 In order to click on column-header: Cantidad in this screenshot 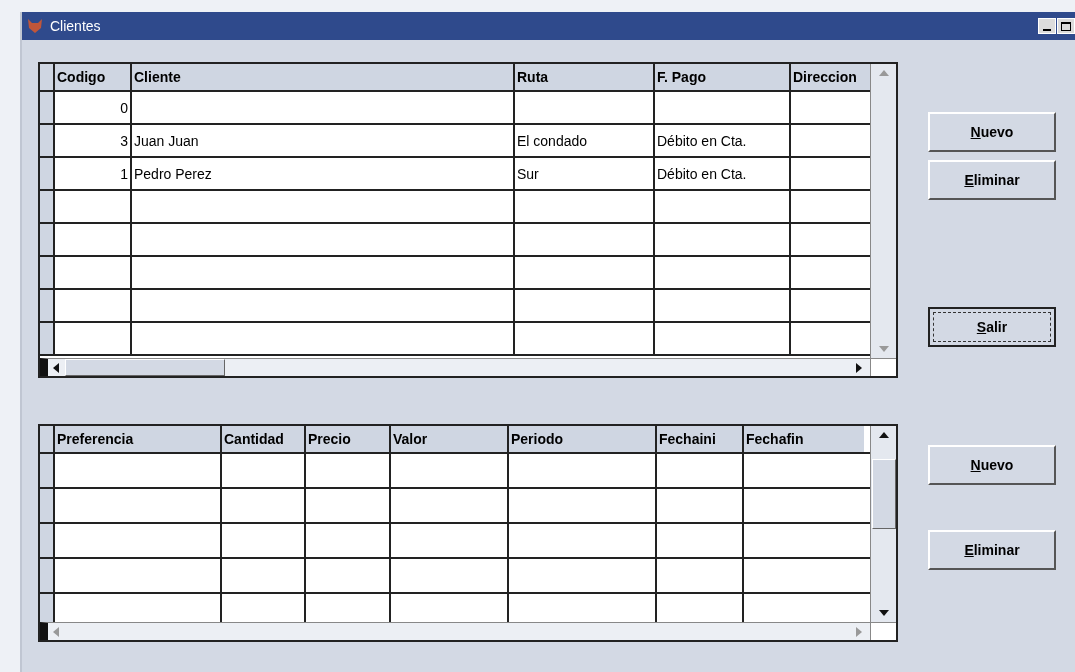, I will do `click(264, 439)`.